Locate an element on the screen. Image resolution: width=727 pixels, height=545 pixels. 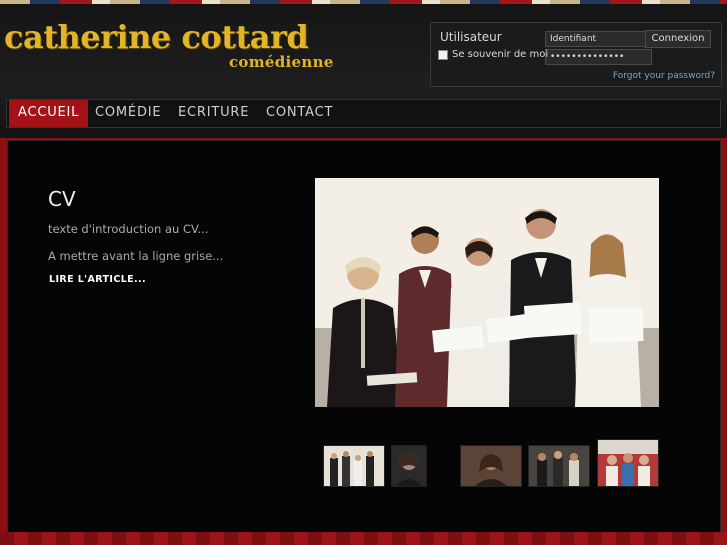
username-field is located at coordinates (598, 39).